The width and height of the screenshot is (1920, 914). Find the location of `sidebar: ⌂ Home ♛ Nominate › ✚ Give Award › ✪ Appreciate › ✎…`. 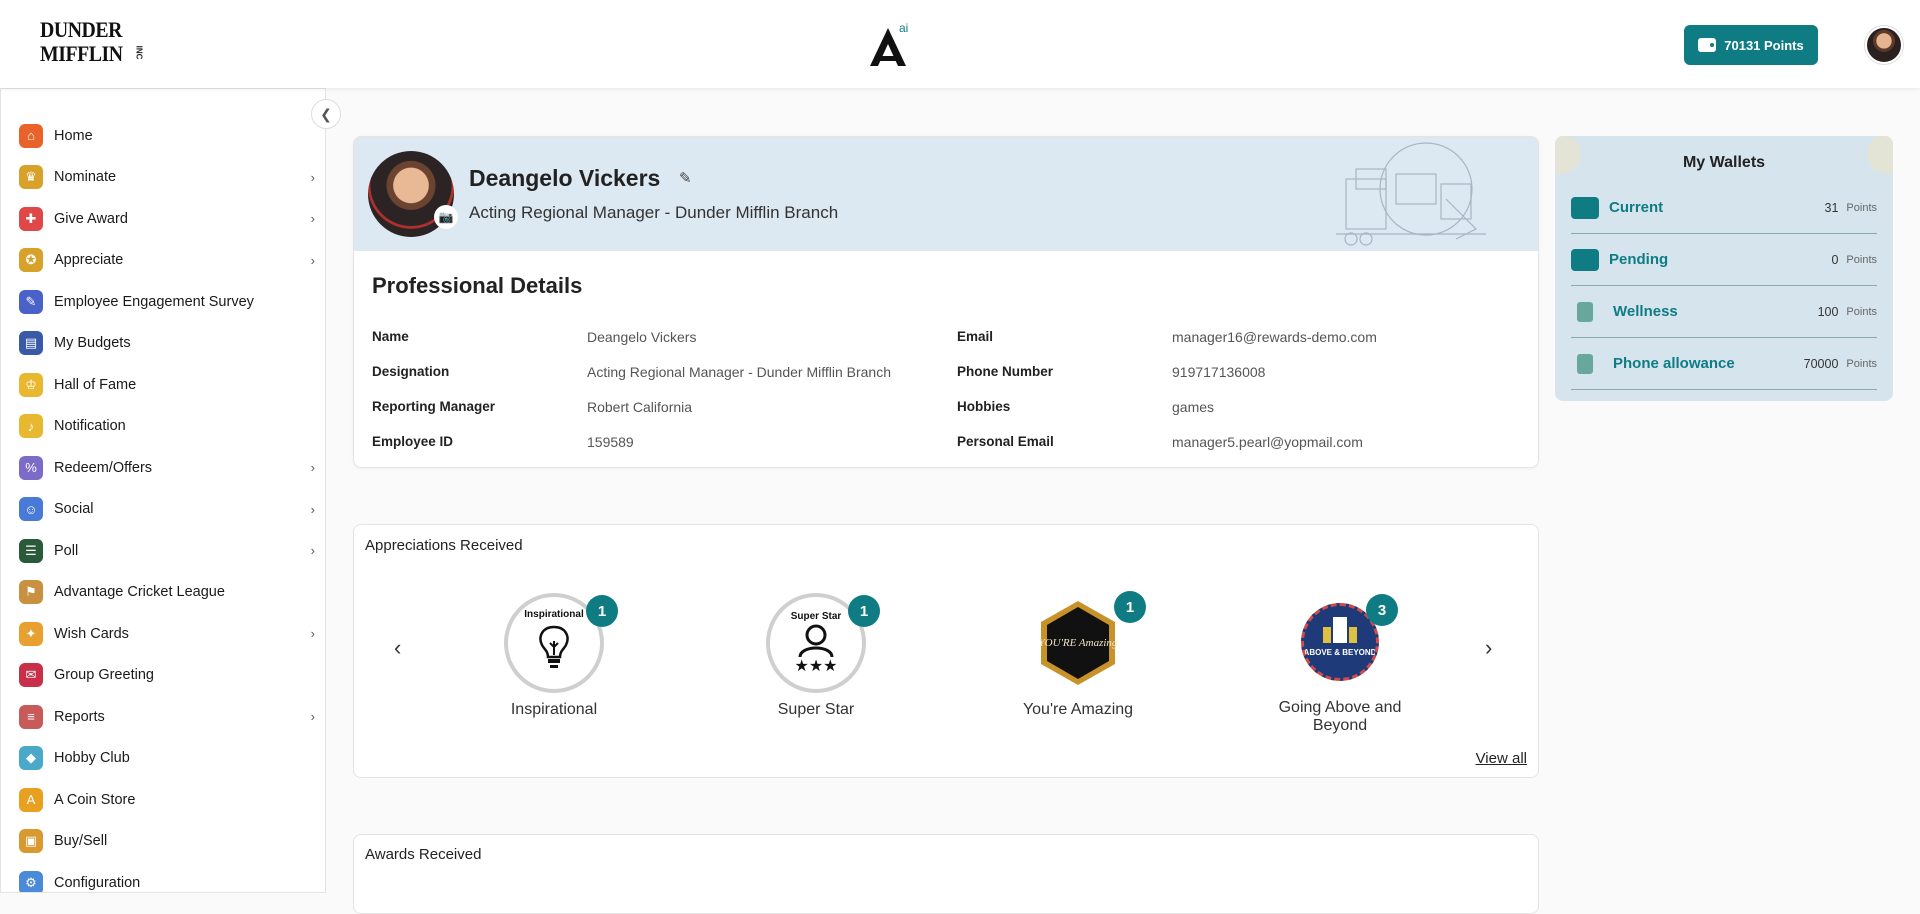

sidebar: ⌂ Home ♛ Nominate › ✚ Give Award › ✪ Appreciate › ✎… is located at coordinates (163, 490).